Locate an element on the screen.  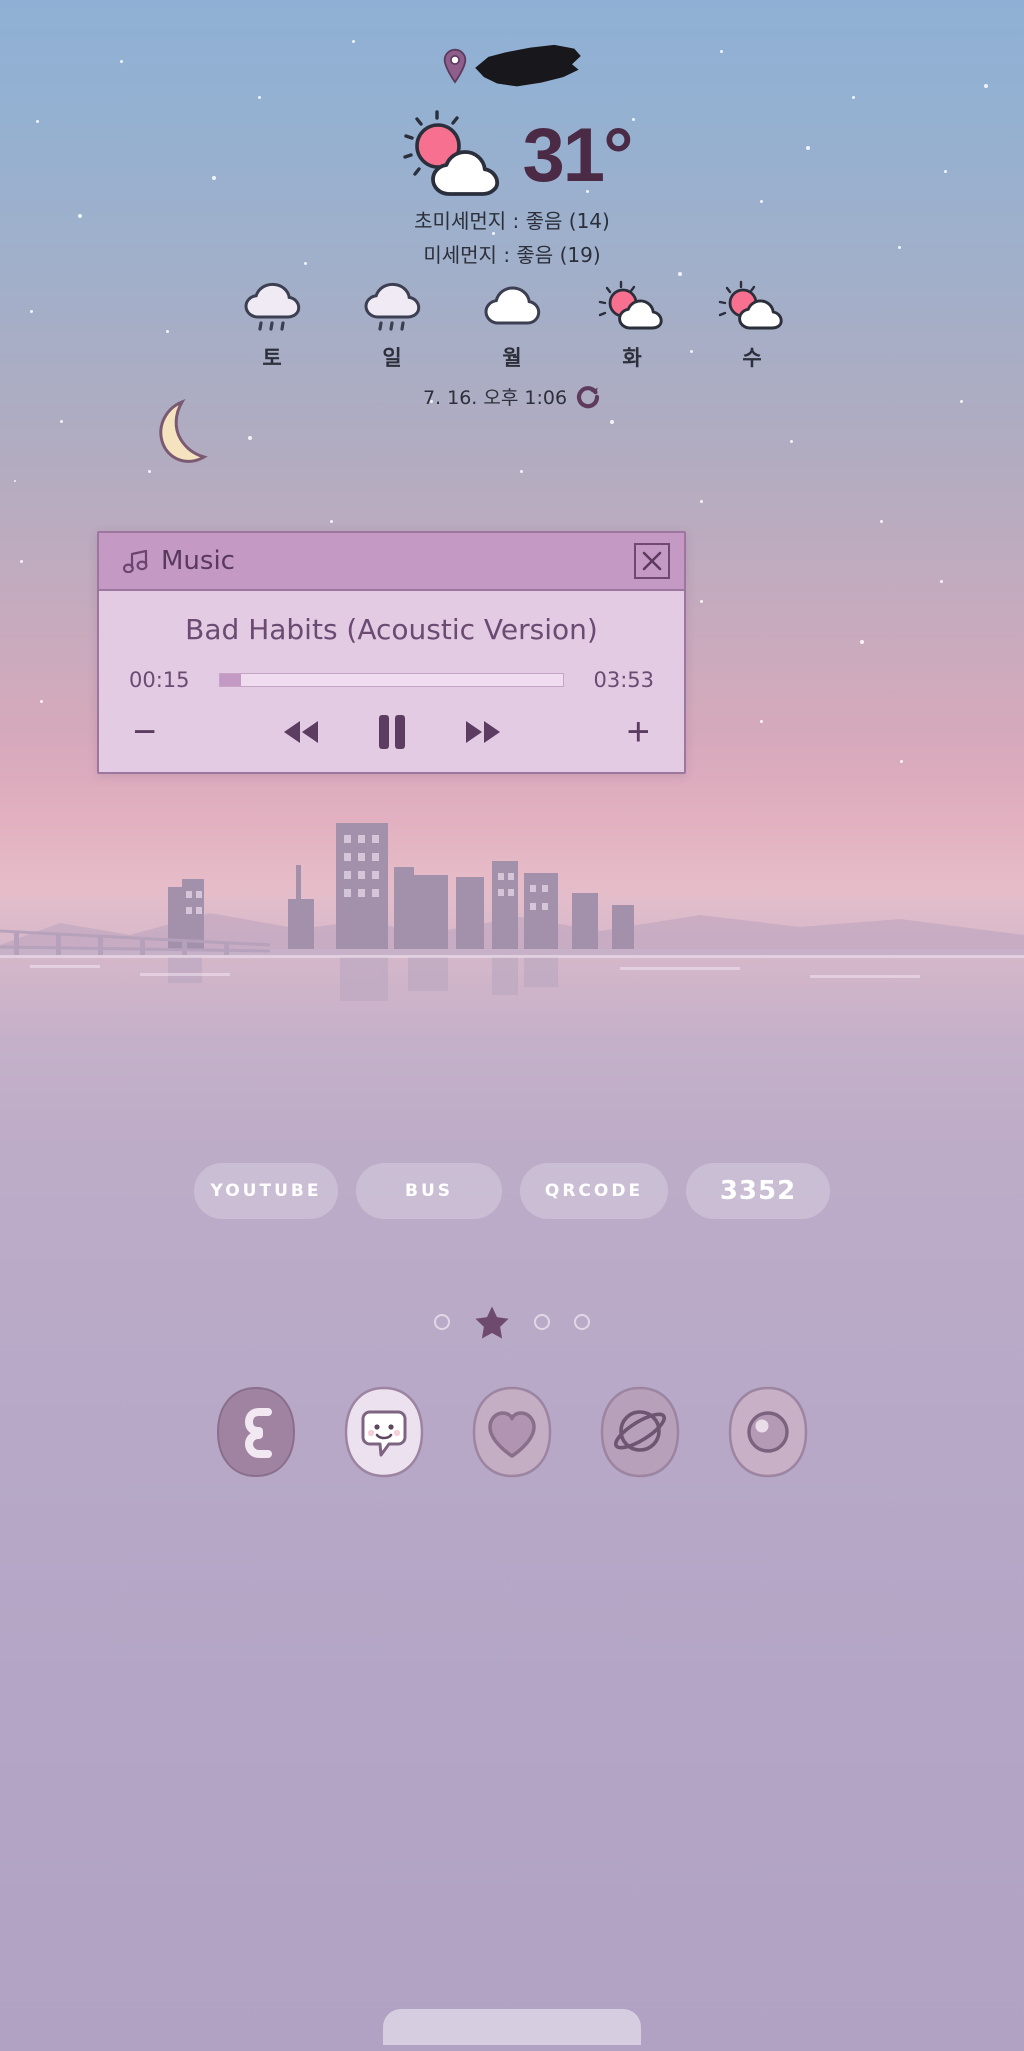
crescent-moon-icon is located at coordinates (183, 431).